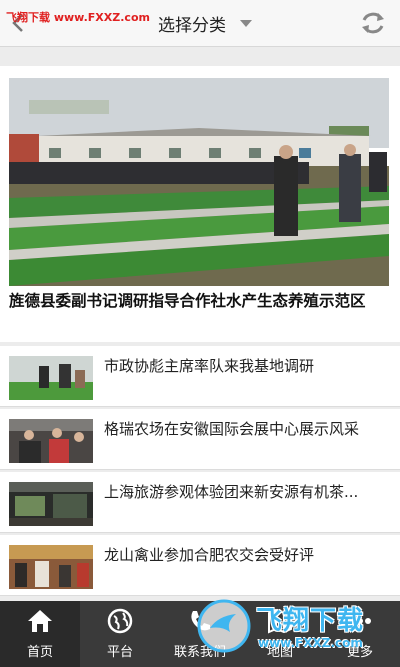  I want to click on category-dropdown: 选择分类, so click(205, 23).